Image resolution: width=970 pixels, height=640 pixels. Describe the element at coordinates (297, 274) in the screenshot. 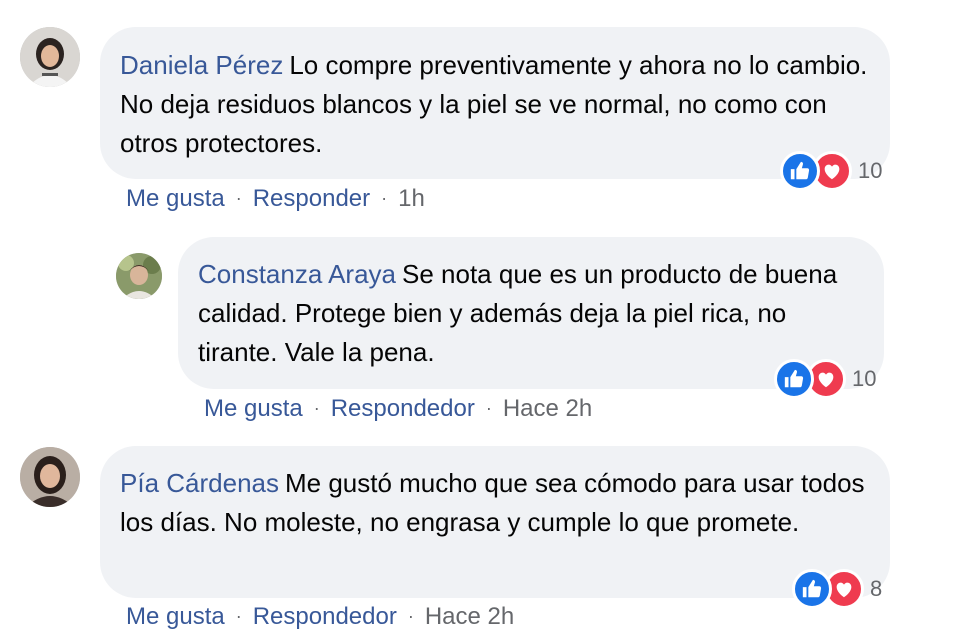

I see `comment-author: Constanza Araya` at that location.